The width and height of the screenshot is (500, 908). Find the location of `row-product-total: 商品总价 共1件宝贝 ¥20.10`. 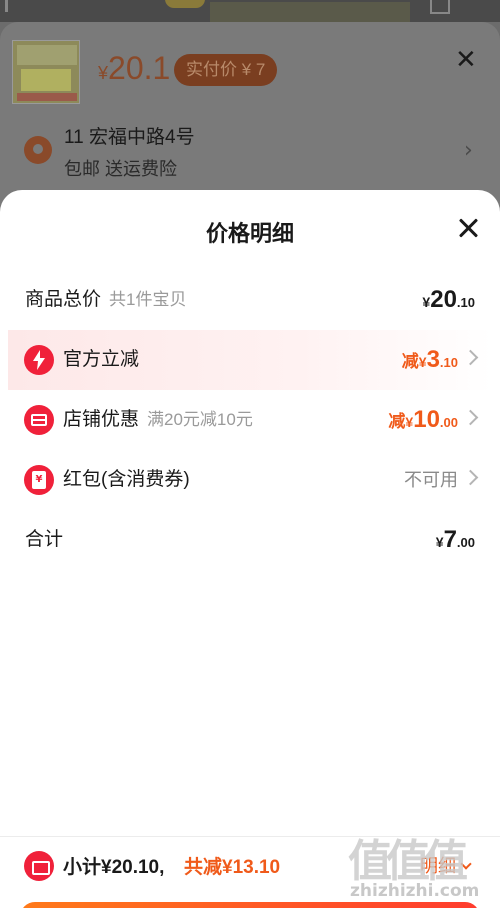

row-product-total: 商品总价 共1件宝贝 ¥20.10 is located at coordinates (250, 300).